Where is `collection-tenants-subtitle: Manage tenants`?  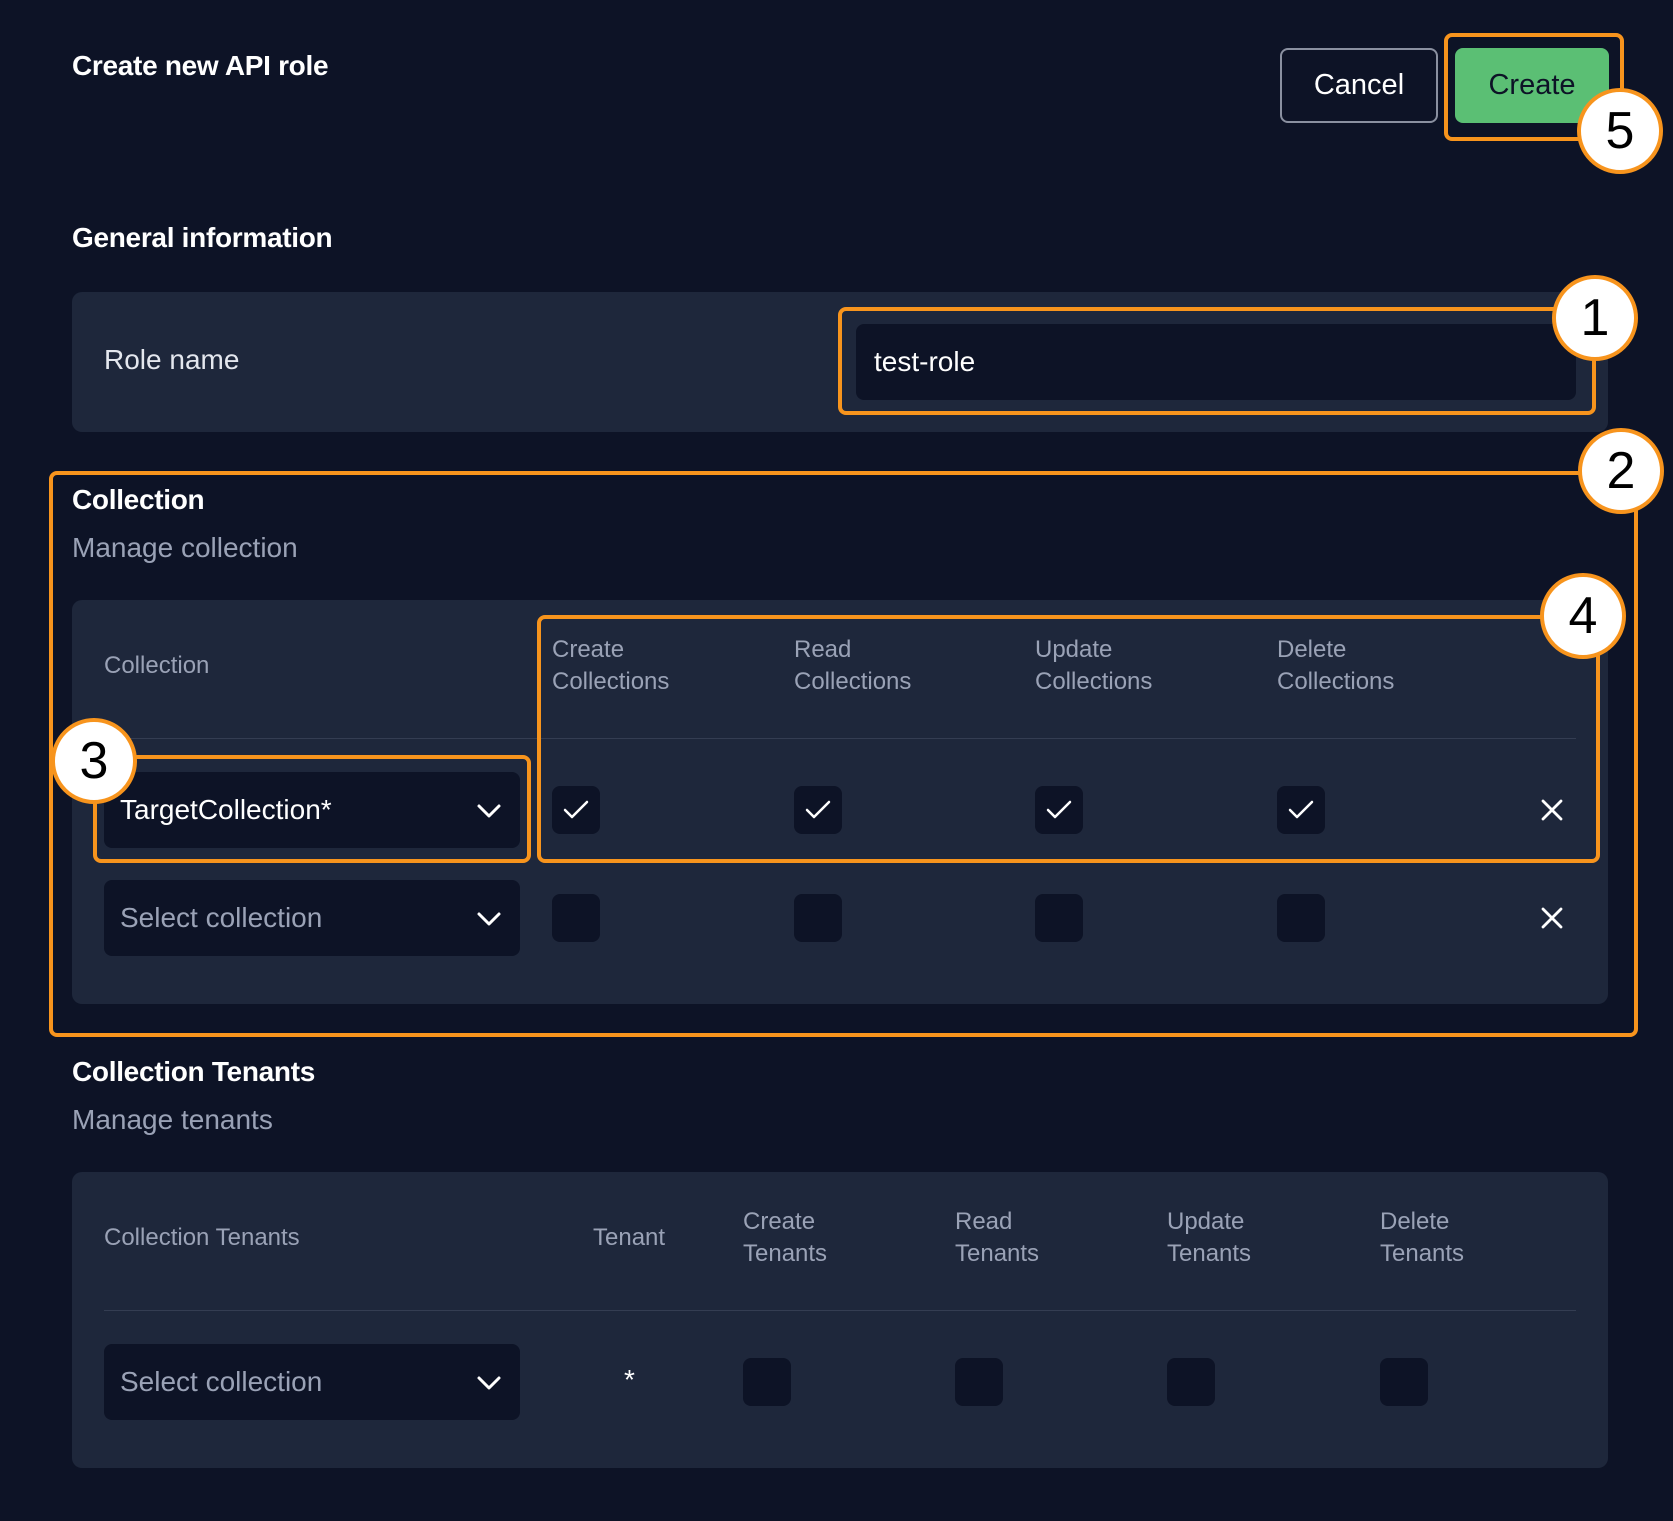
collection-tenants-subtitle: Manage tenants is located at coordinates (172, 1119).